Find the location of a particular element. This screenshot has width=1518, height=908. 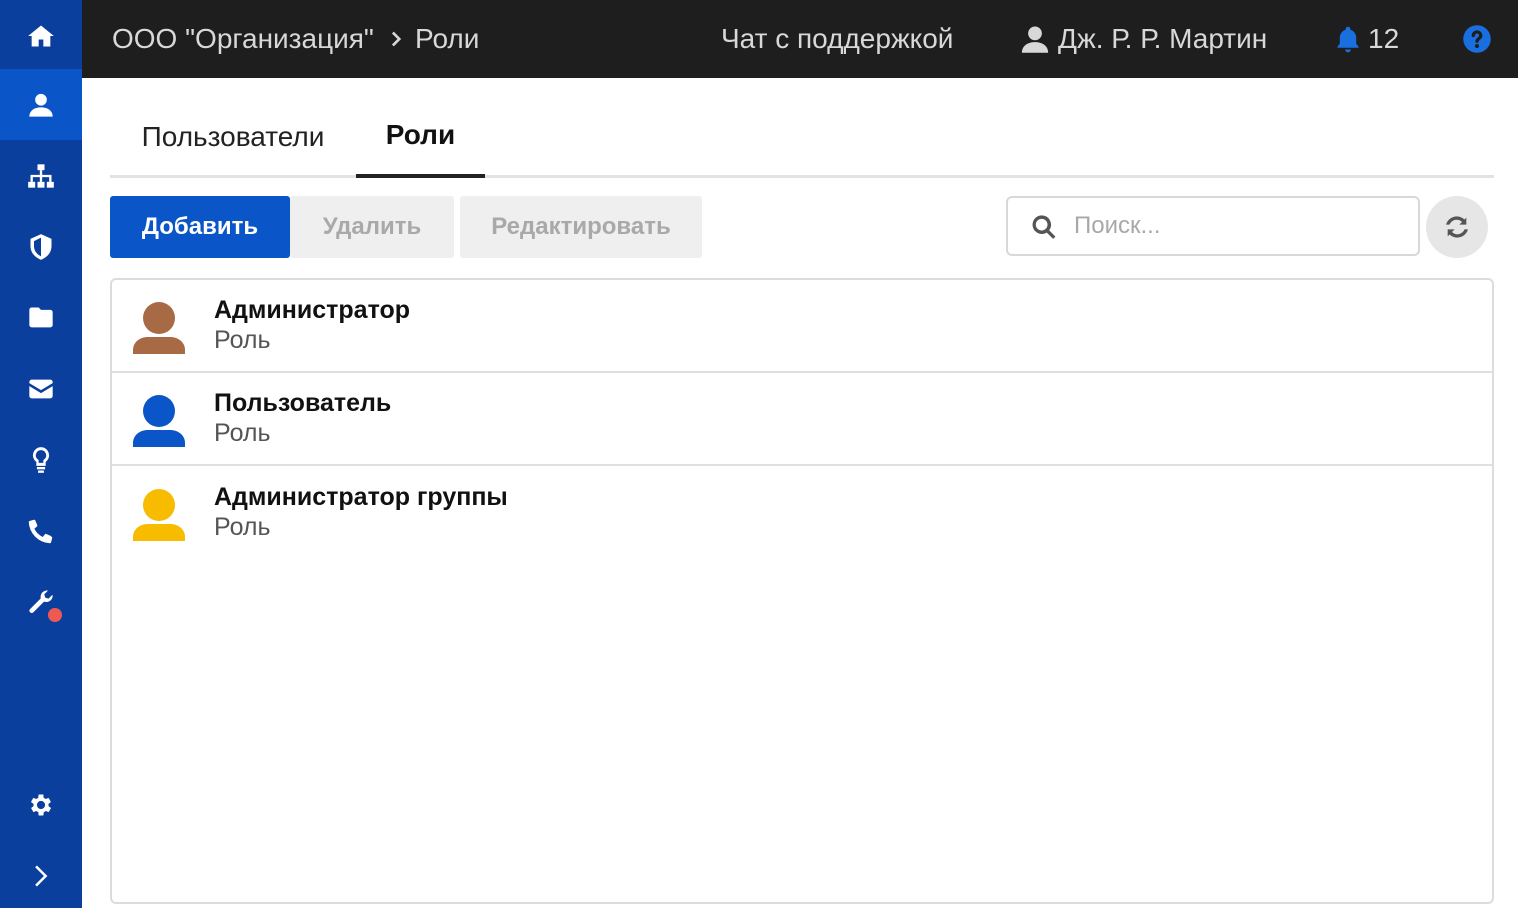

sidebar-item-settings is located at coordinates (41, 804).